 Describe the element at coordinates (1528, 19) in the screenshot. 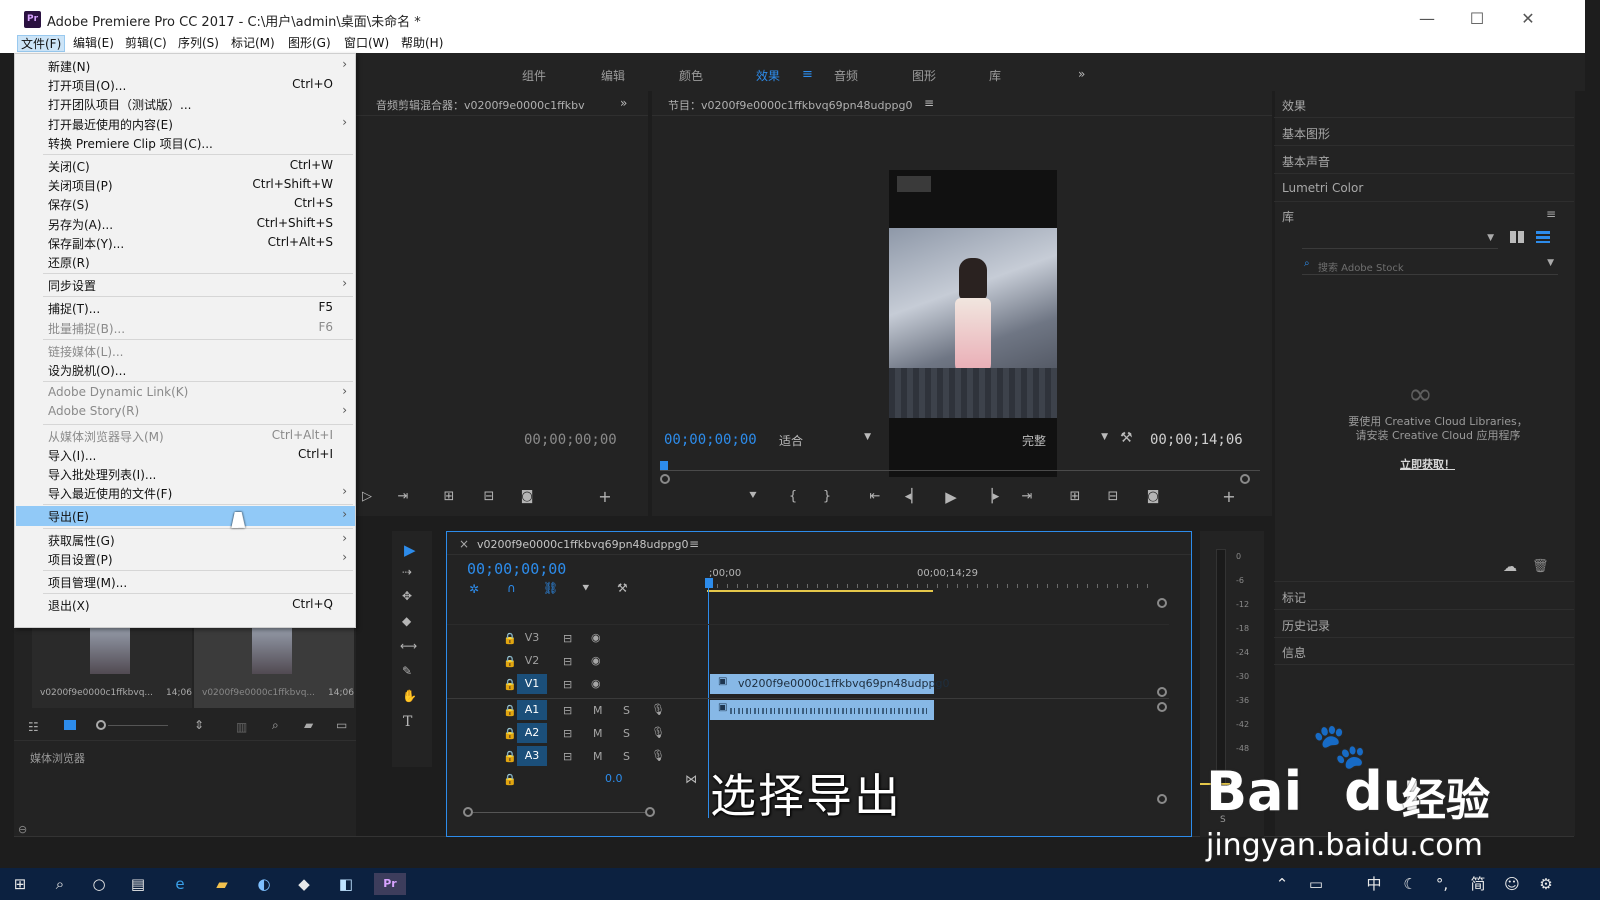

I see `close-button: ✕` at that location.